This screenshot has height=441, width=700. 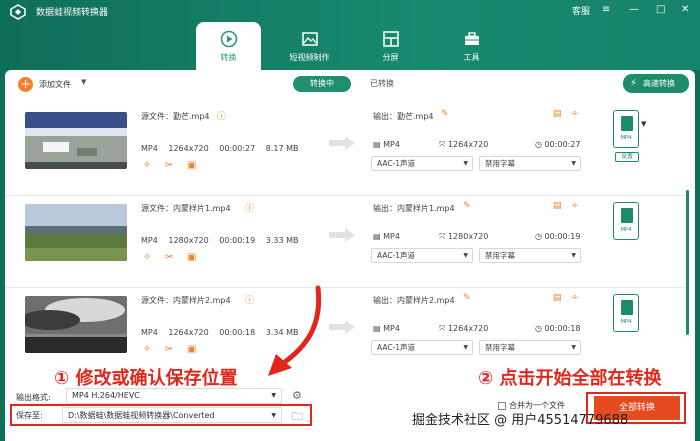 What do you see at coordinates (228, 57) in the screenshot?
I see `tab-convert-label: 转换` at bounding box center [228, 57].